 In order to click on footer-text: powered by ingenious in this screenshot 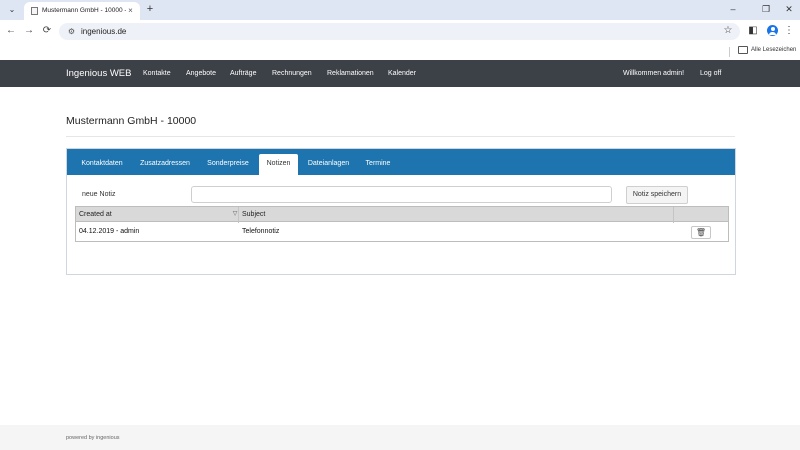, I will do `click(93, 438)`.